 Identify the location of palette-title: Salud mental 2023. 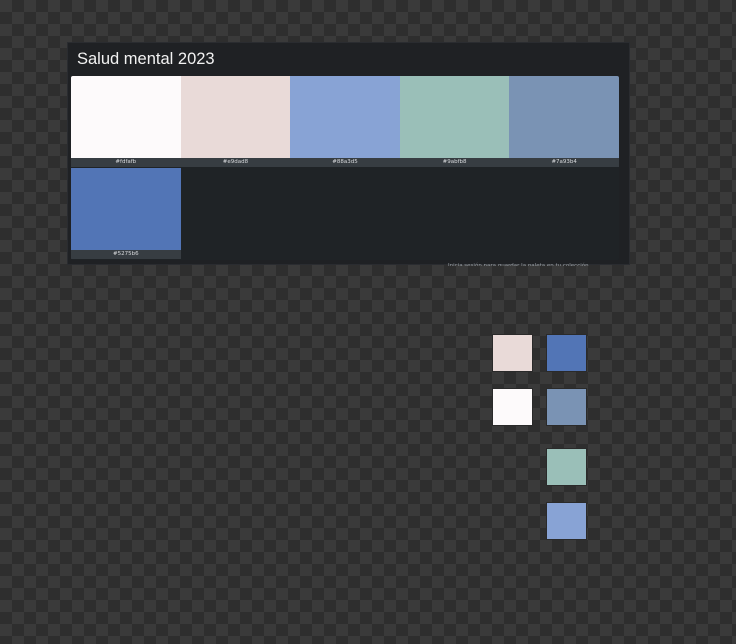
(146, 59).